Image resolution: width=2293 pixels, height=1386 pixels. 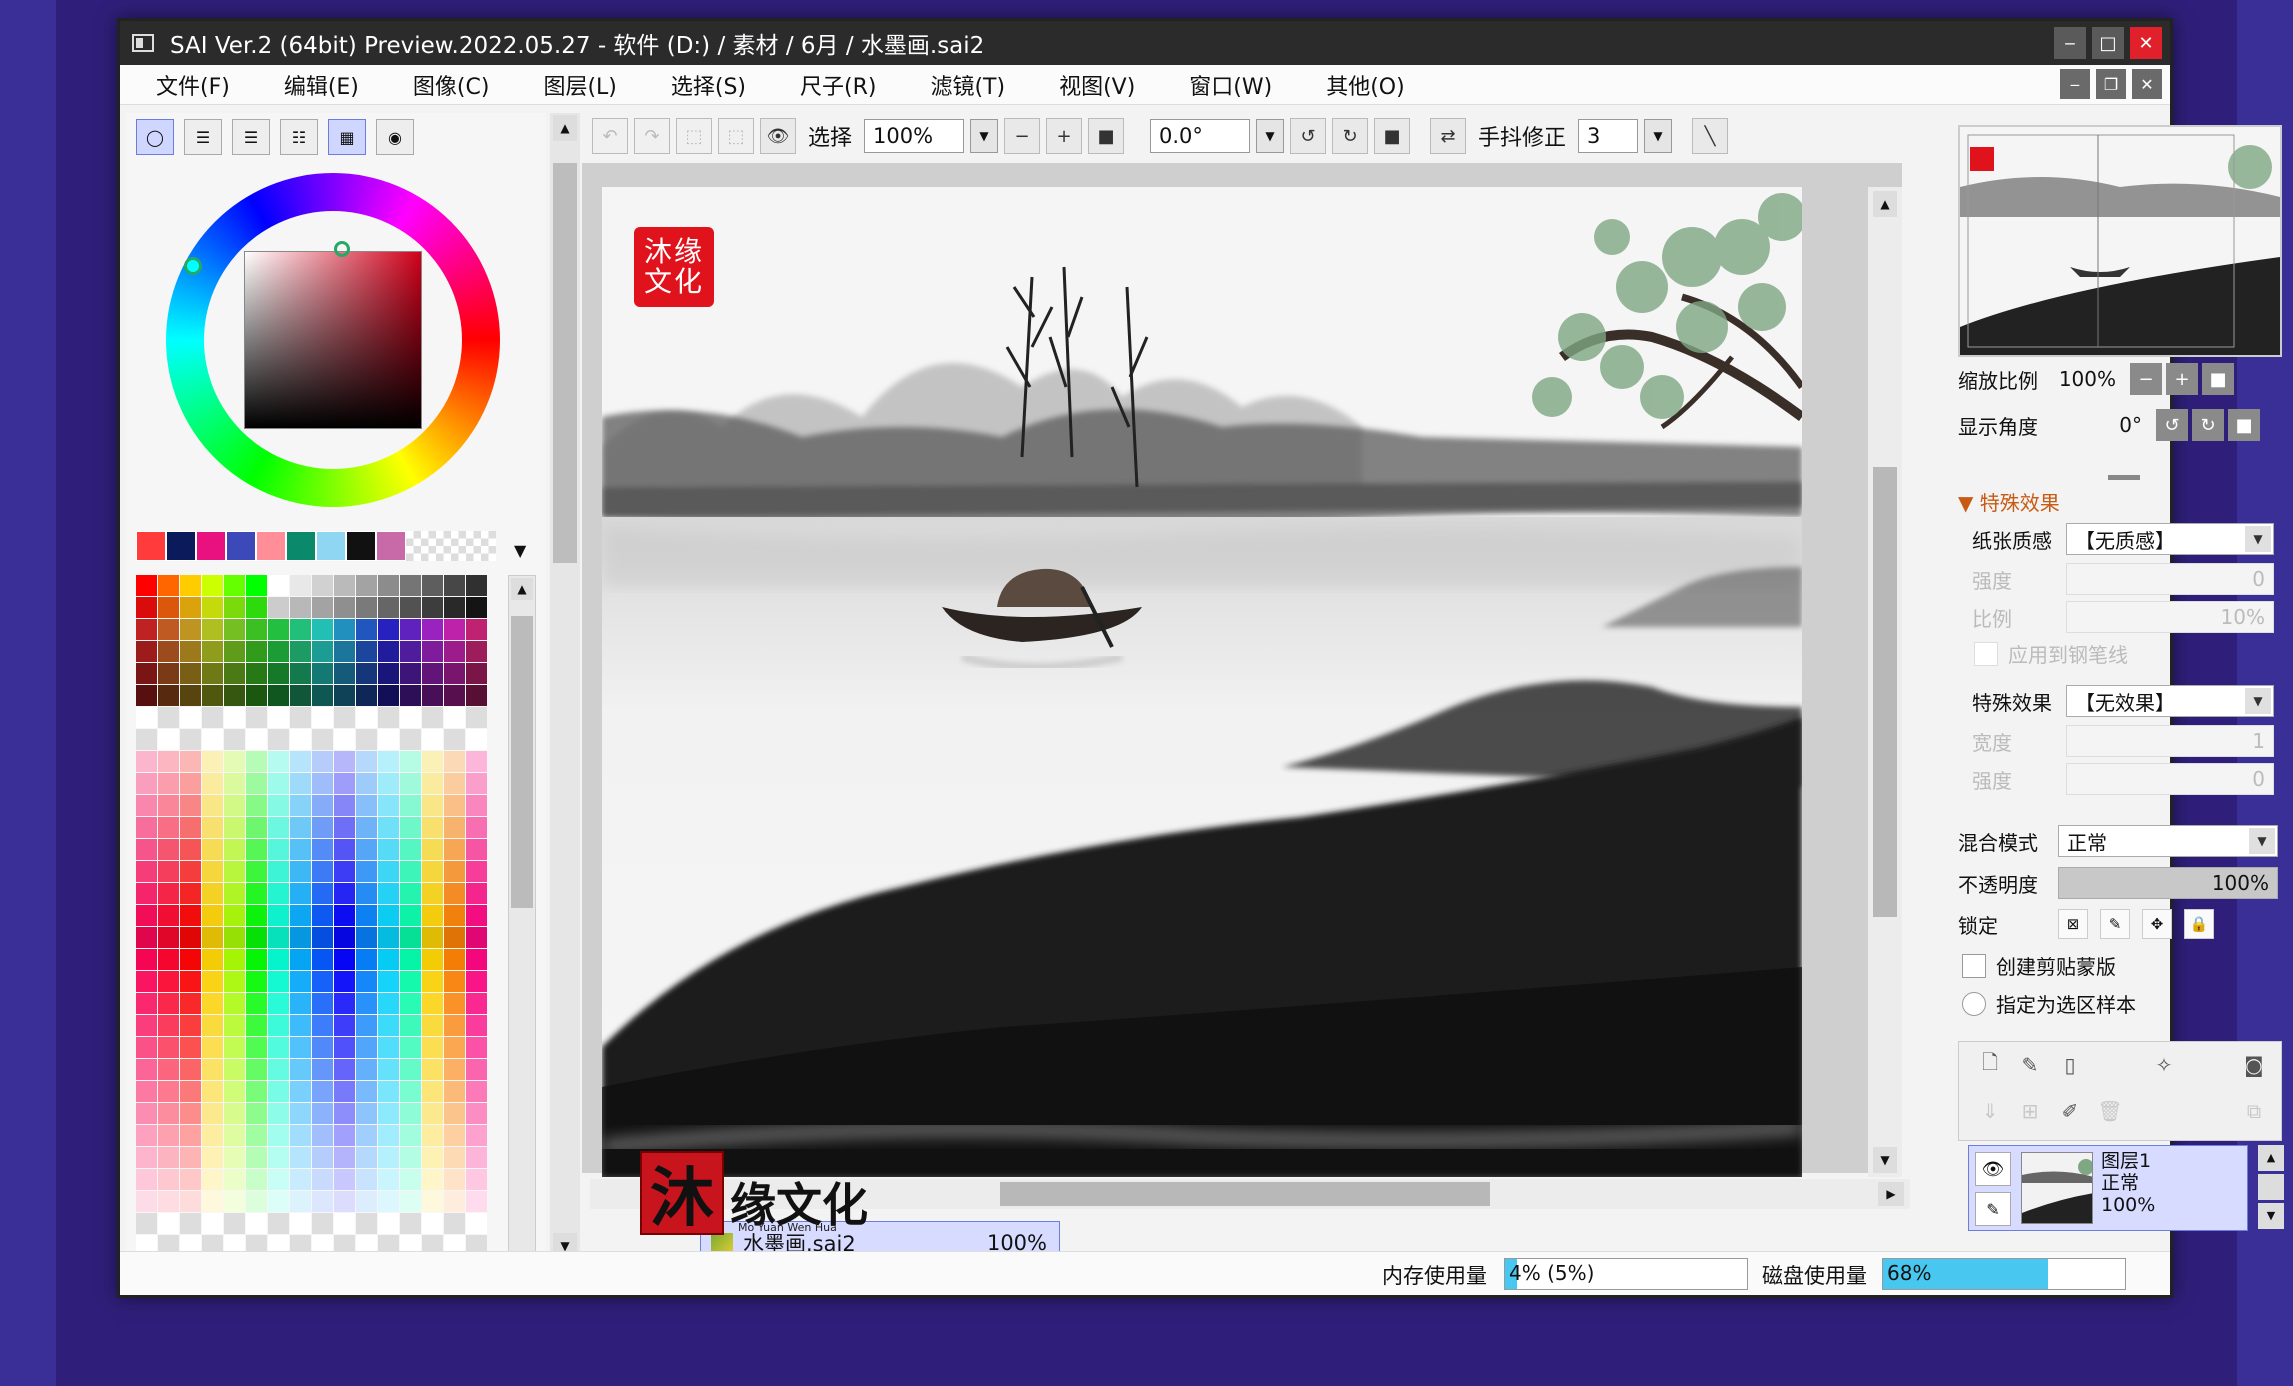 What do you see at coordinates (2070, 43) in the screenshot?
I see `minimize-button: ‒` at bounding box center [2070, 43].